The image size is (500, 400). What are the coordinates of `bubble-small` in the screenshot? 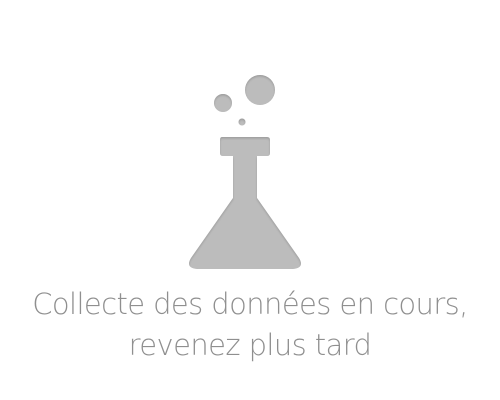 It's located at (242, 122).